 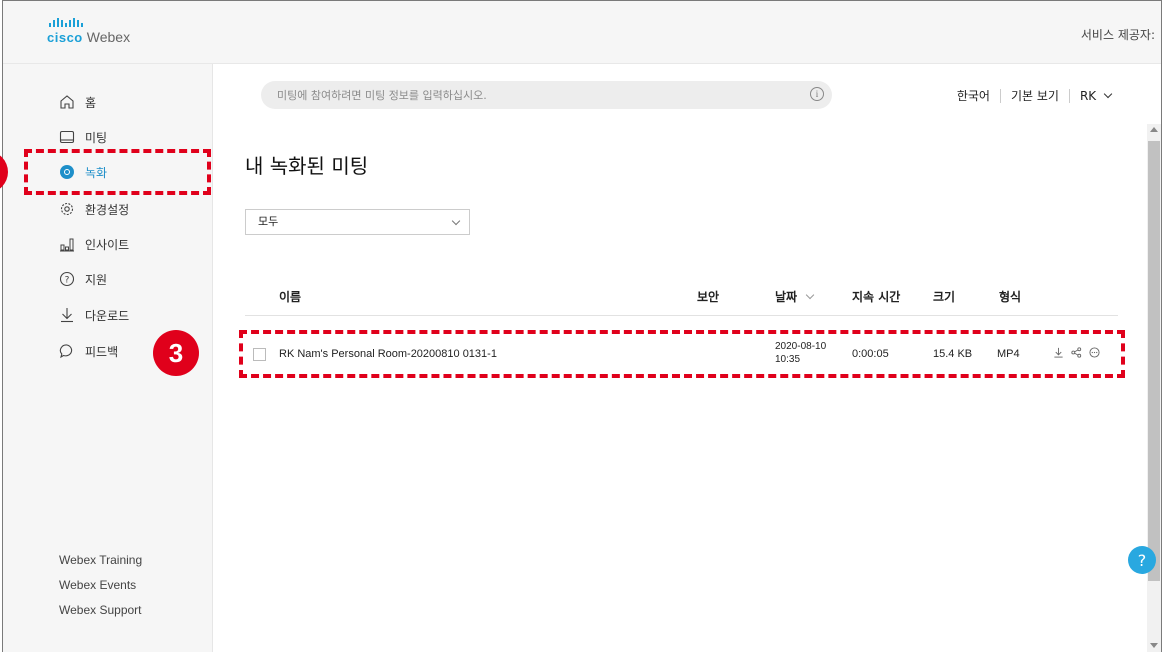 I want to click on scroll-down-arrow-icon, so click(x=1154, y=645).